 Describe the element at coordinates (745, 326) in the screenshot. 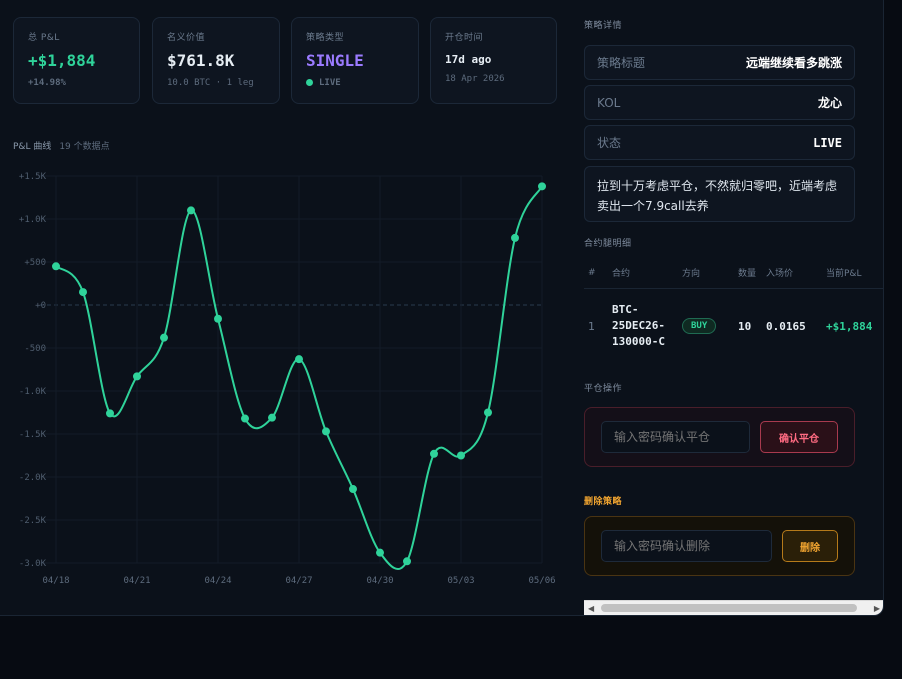

I see `leg-qty: 10` at that location.